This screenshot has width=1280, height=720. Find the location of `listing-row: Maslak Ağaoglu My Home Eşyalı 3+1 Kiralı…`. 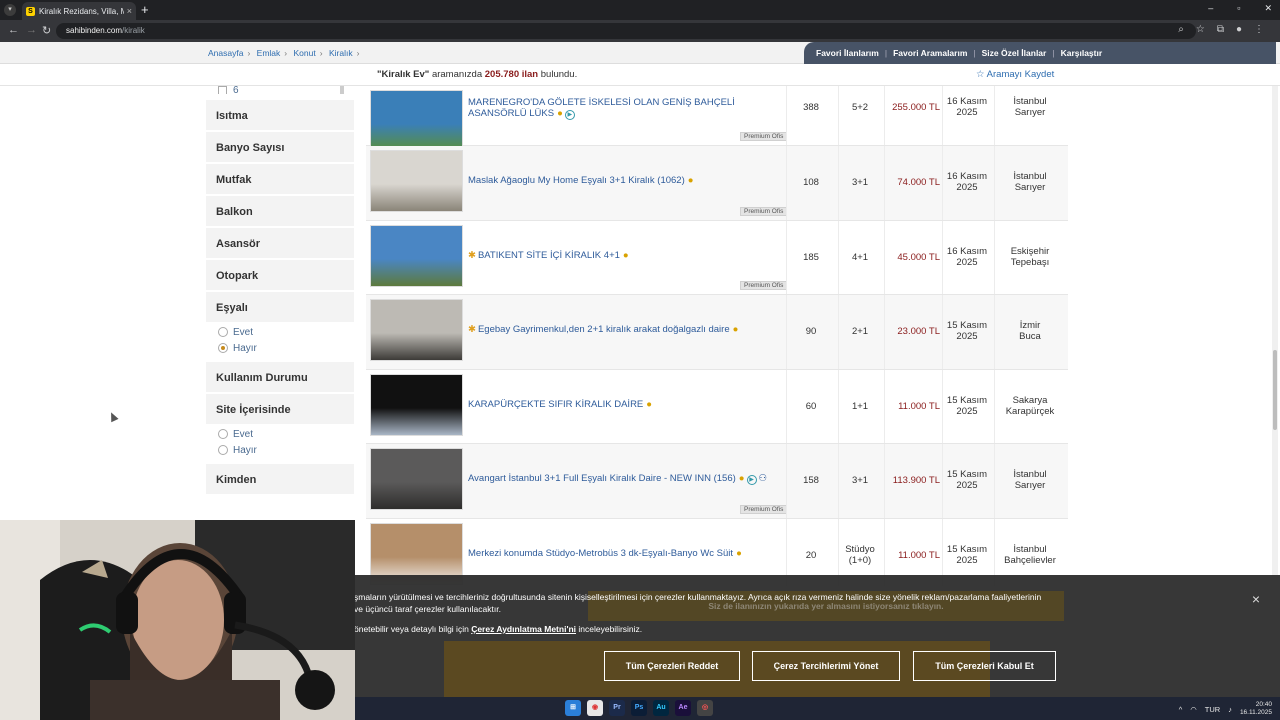

listing-row: Maslak Ağaoglu My Home Eşyalı 3+1 Kiralı… is located at coordinates (717, 183).